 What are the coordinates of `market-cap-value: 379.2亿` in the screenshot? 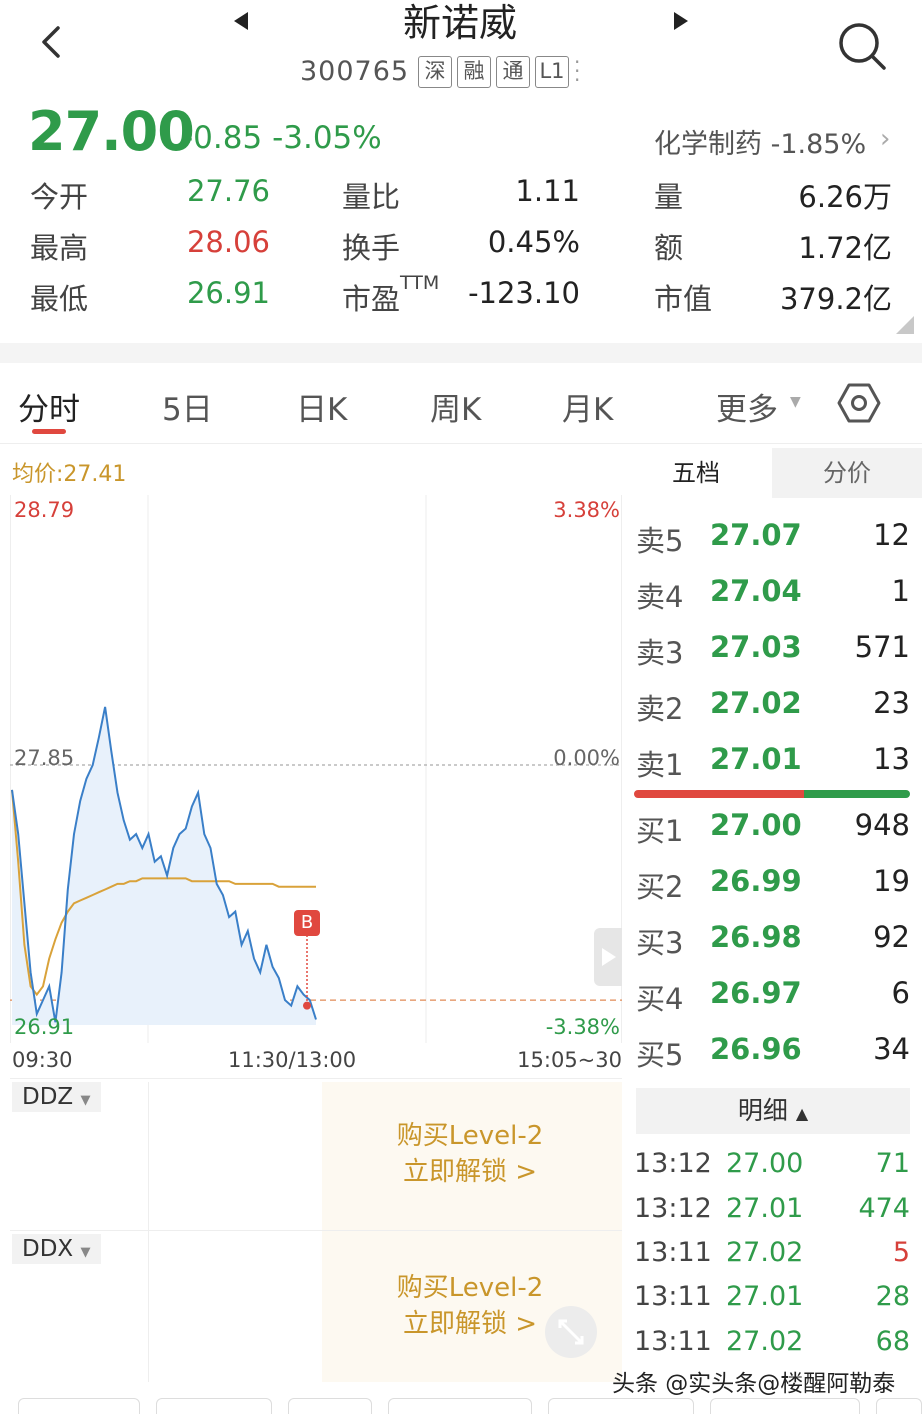 It's located at (835, 299).